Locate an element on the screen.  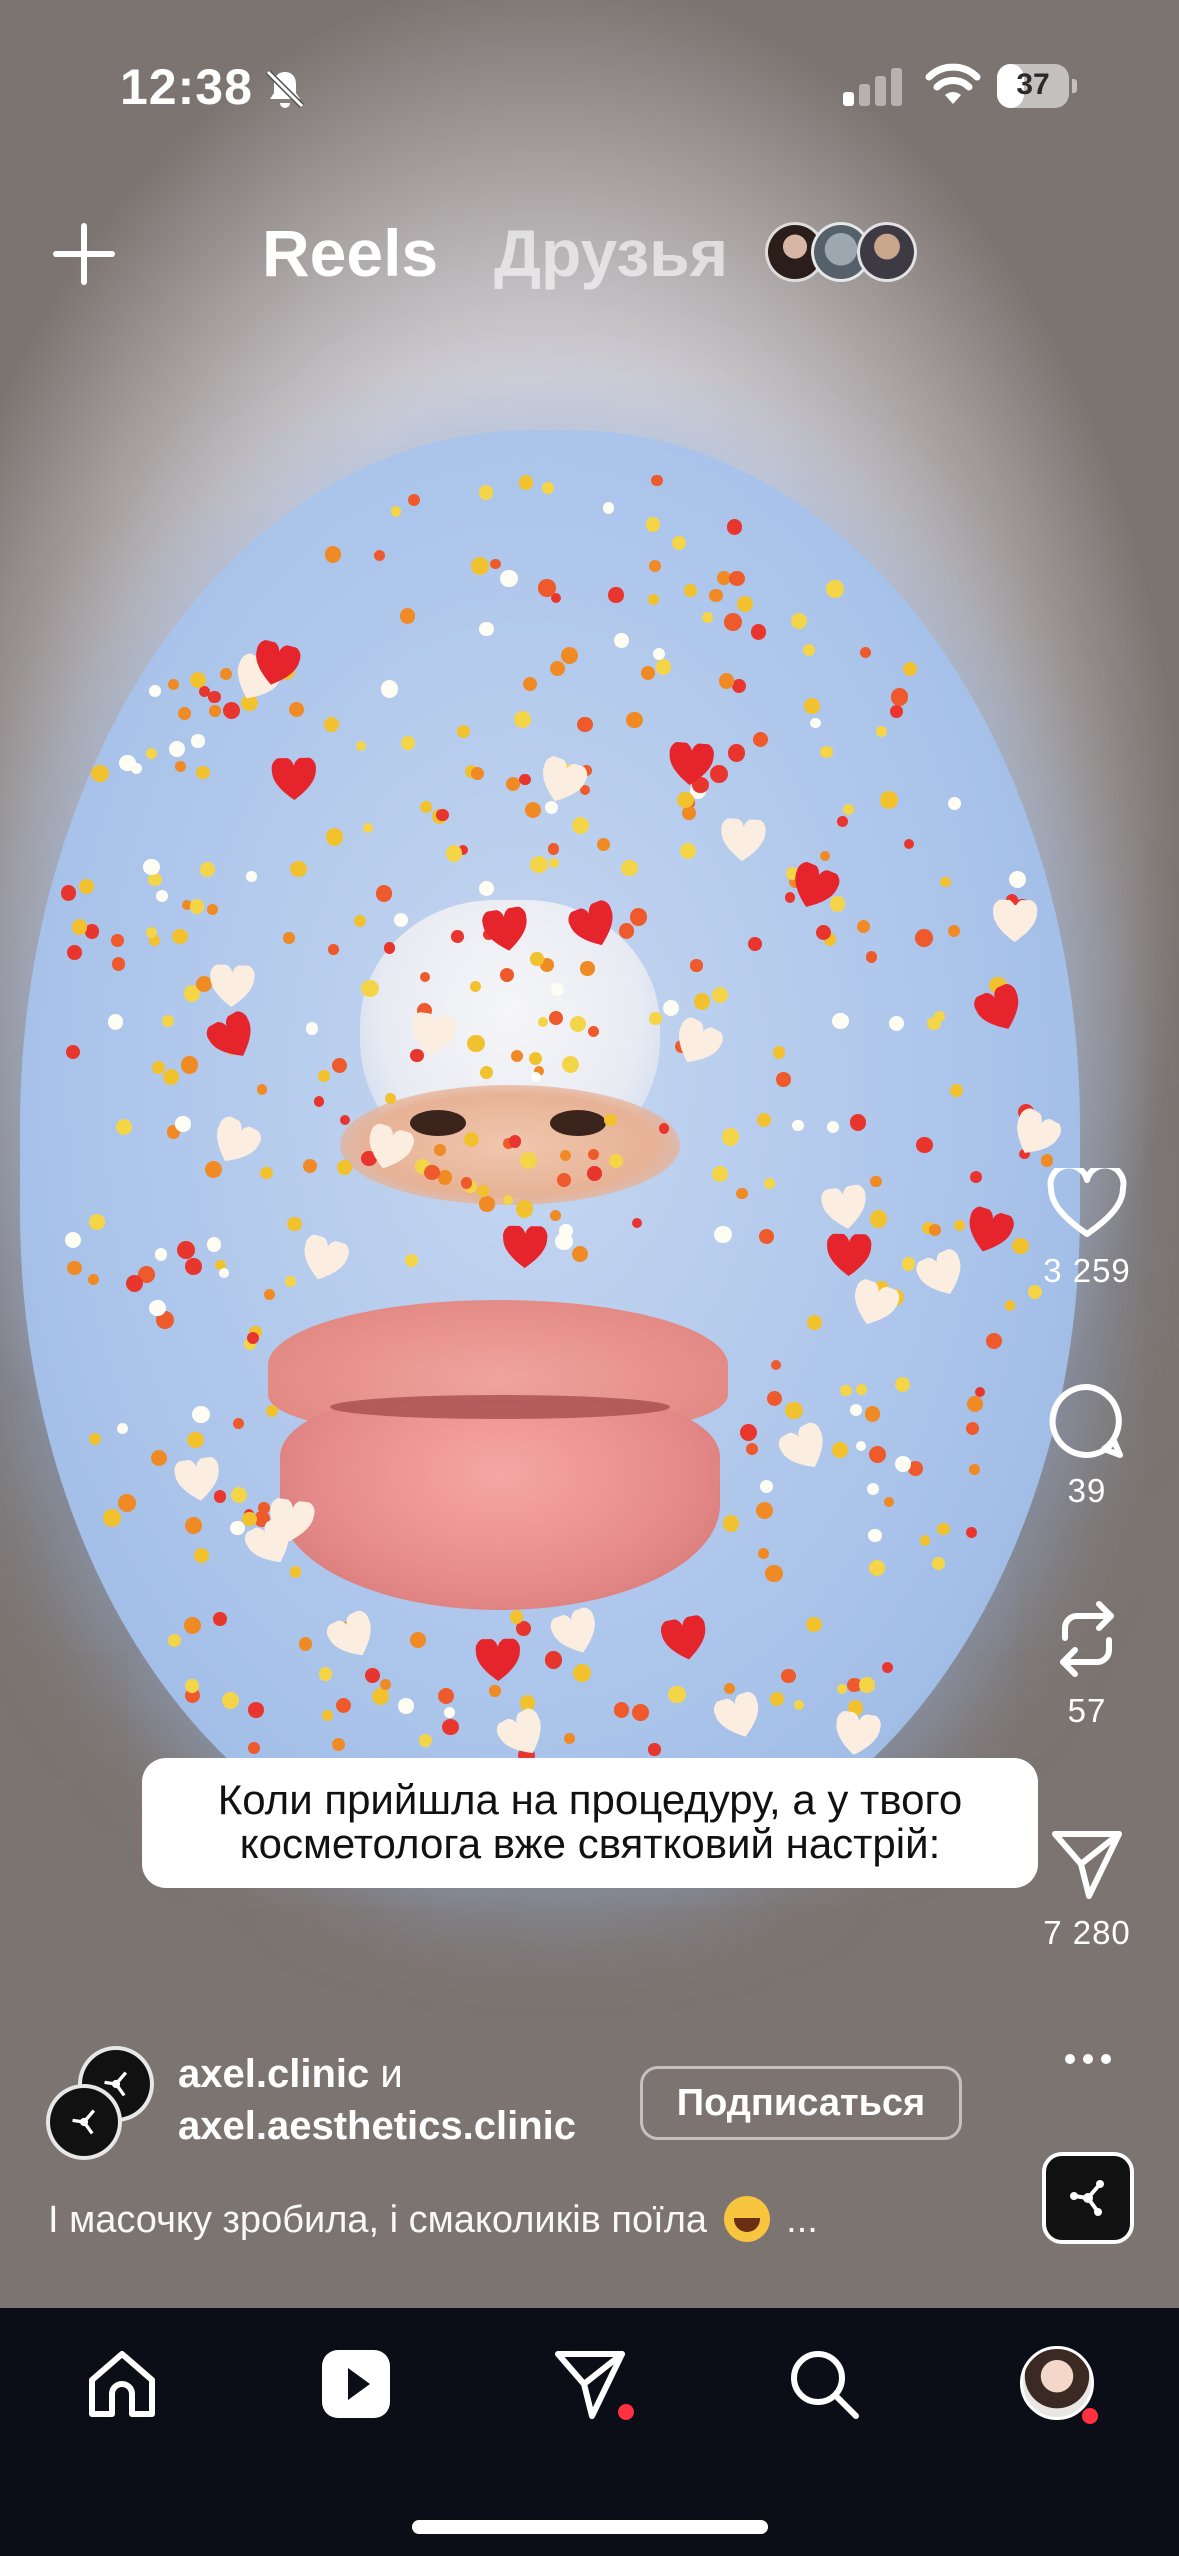
video-nostril-right is located at coordinates (578, 1123).